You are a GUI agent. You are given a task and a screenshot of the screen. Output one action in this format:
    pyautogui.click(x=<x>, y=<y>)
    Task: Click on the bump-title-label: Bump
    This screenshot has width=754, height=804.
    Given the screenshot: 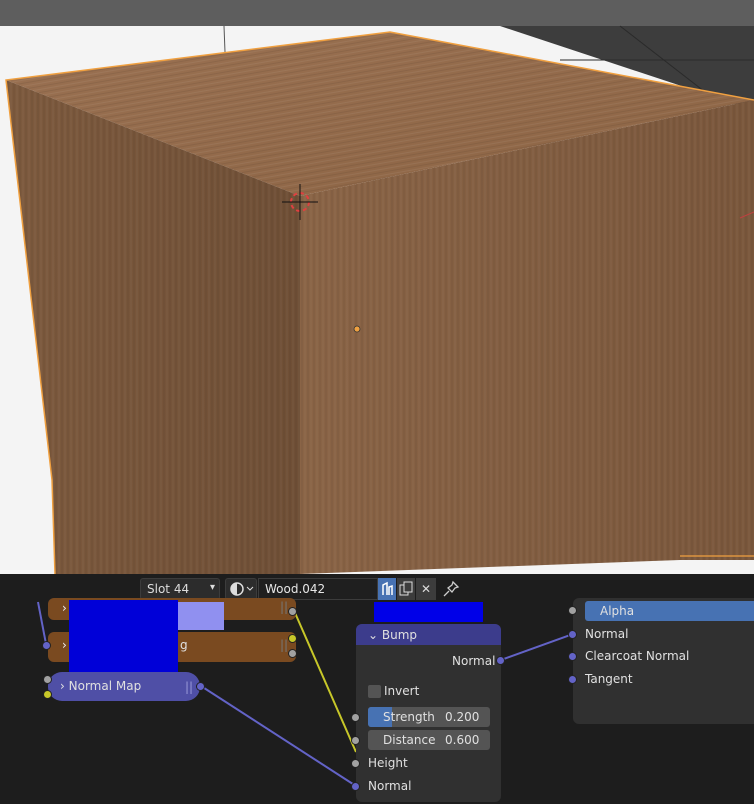 What is the action you would take?
    pyautogui.click(x=399, y=635)
    